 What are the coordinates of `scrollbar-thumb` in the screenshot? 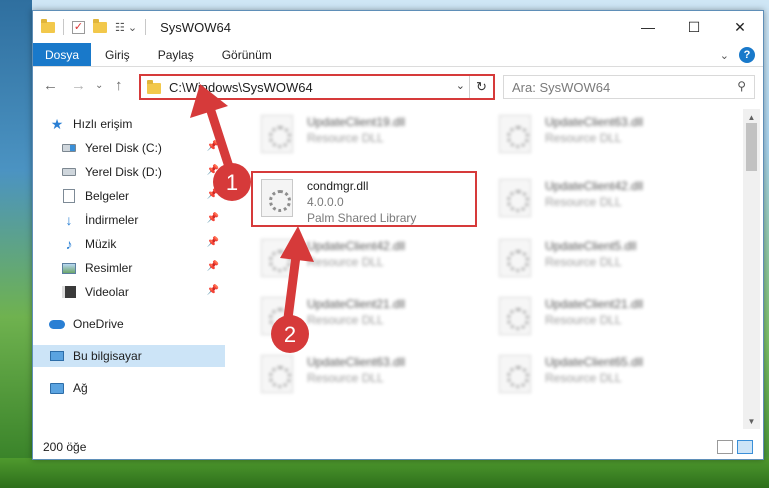 It's located at (751, 147).